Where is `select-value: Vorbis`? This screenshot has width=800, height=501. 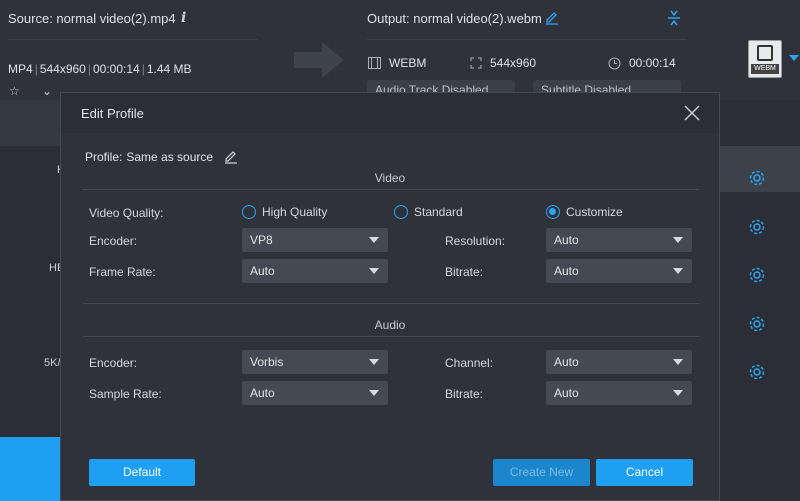 select-value: Vorbis is located at coordinates (267, 362).